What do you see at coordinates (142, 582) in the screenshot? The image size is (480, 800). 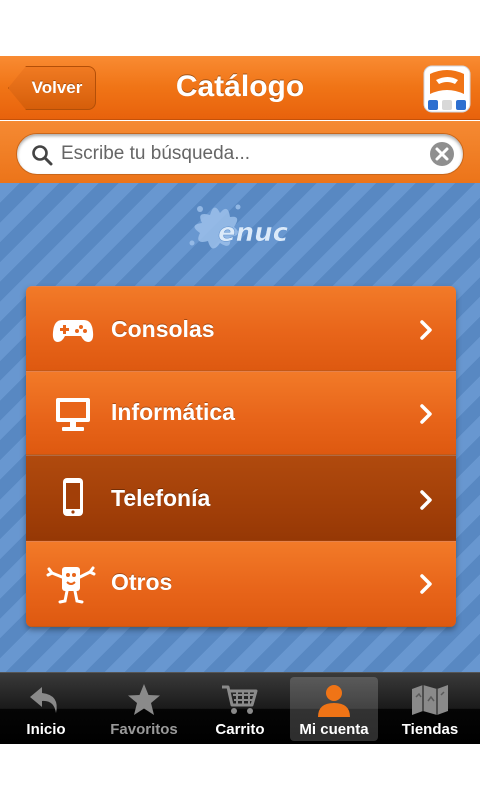 I see `menu-item-label: Otros` at bounding box center [142, 582].